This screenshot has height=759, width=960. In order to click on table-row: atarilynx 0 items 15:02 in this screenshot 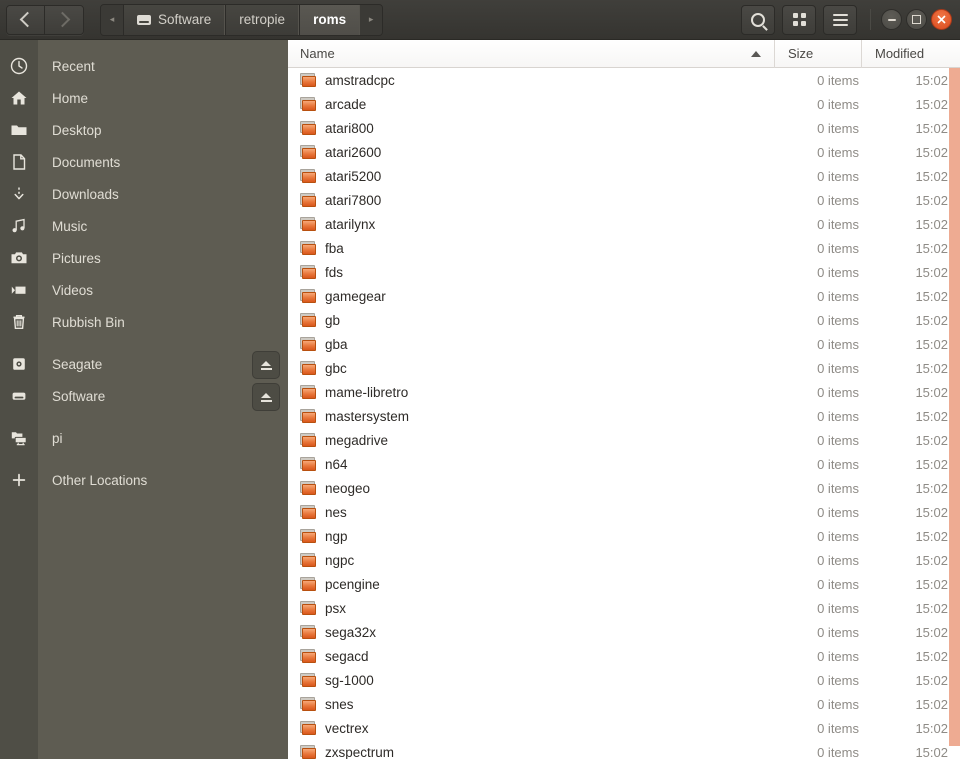, I will do `click(624, 224)`.